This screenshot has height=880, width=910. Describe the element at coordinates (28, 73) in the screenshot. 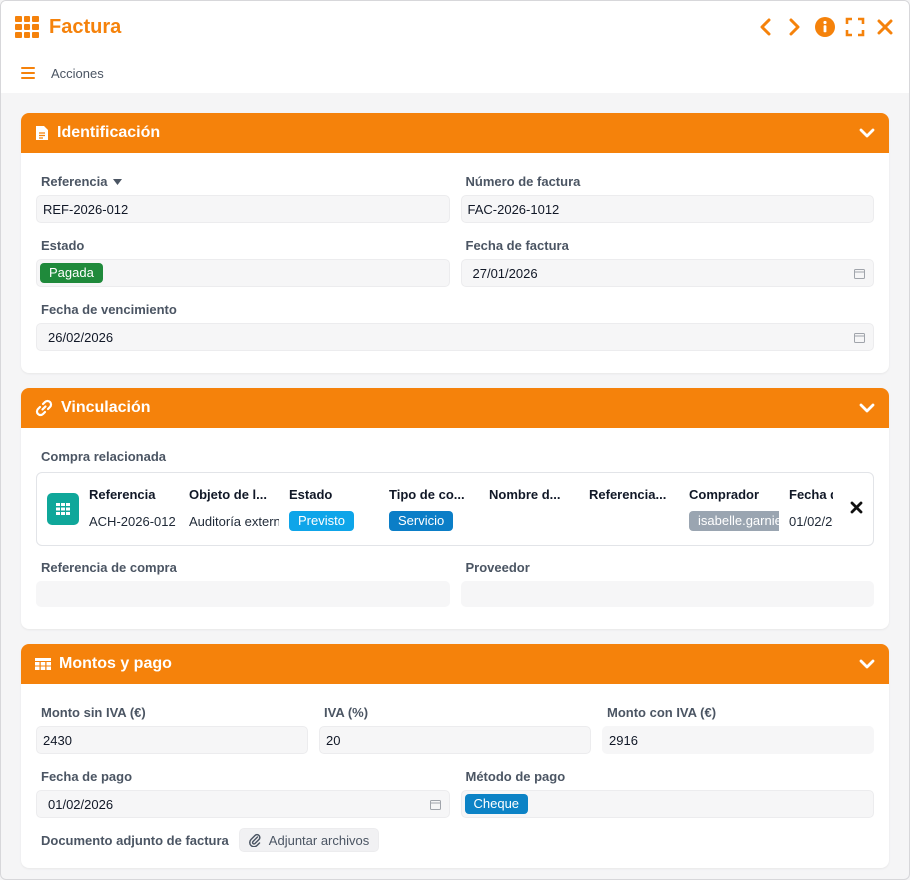

I see `hamburger-icon` at that location.